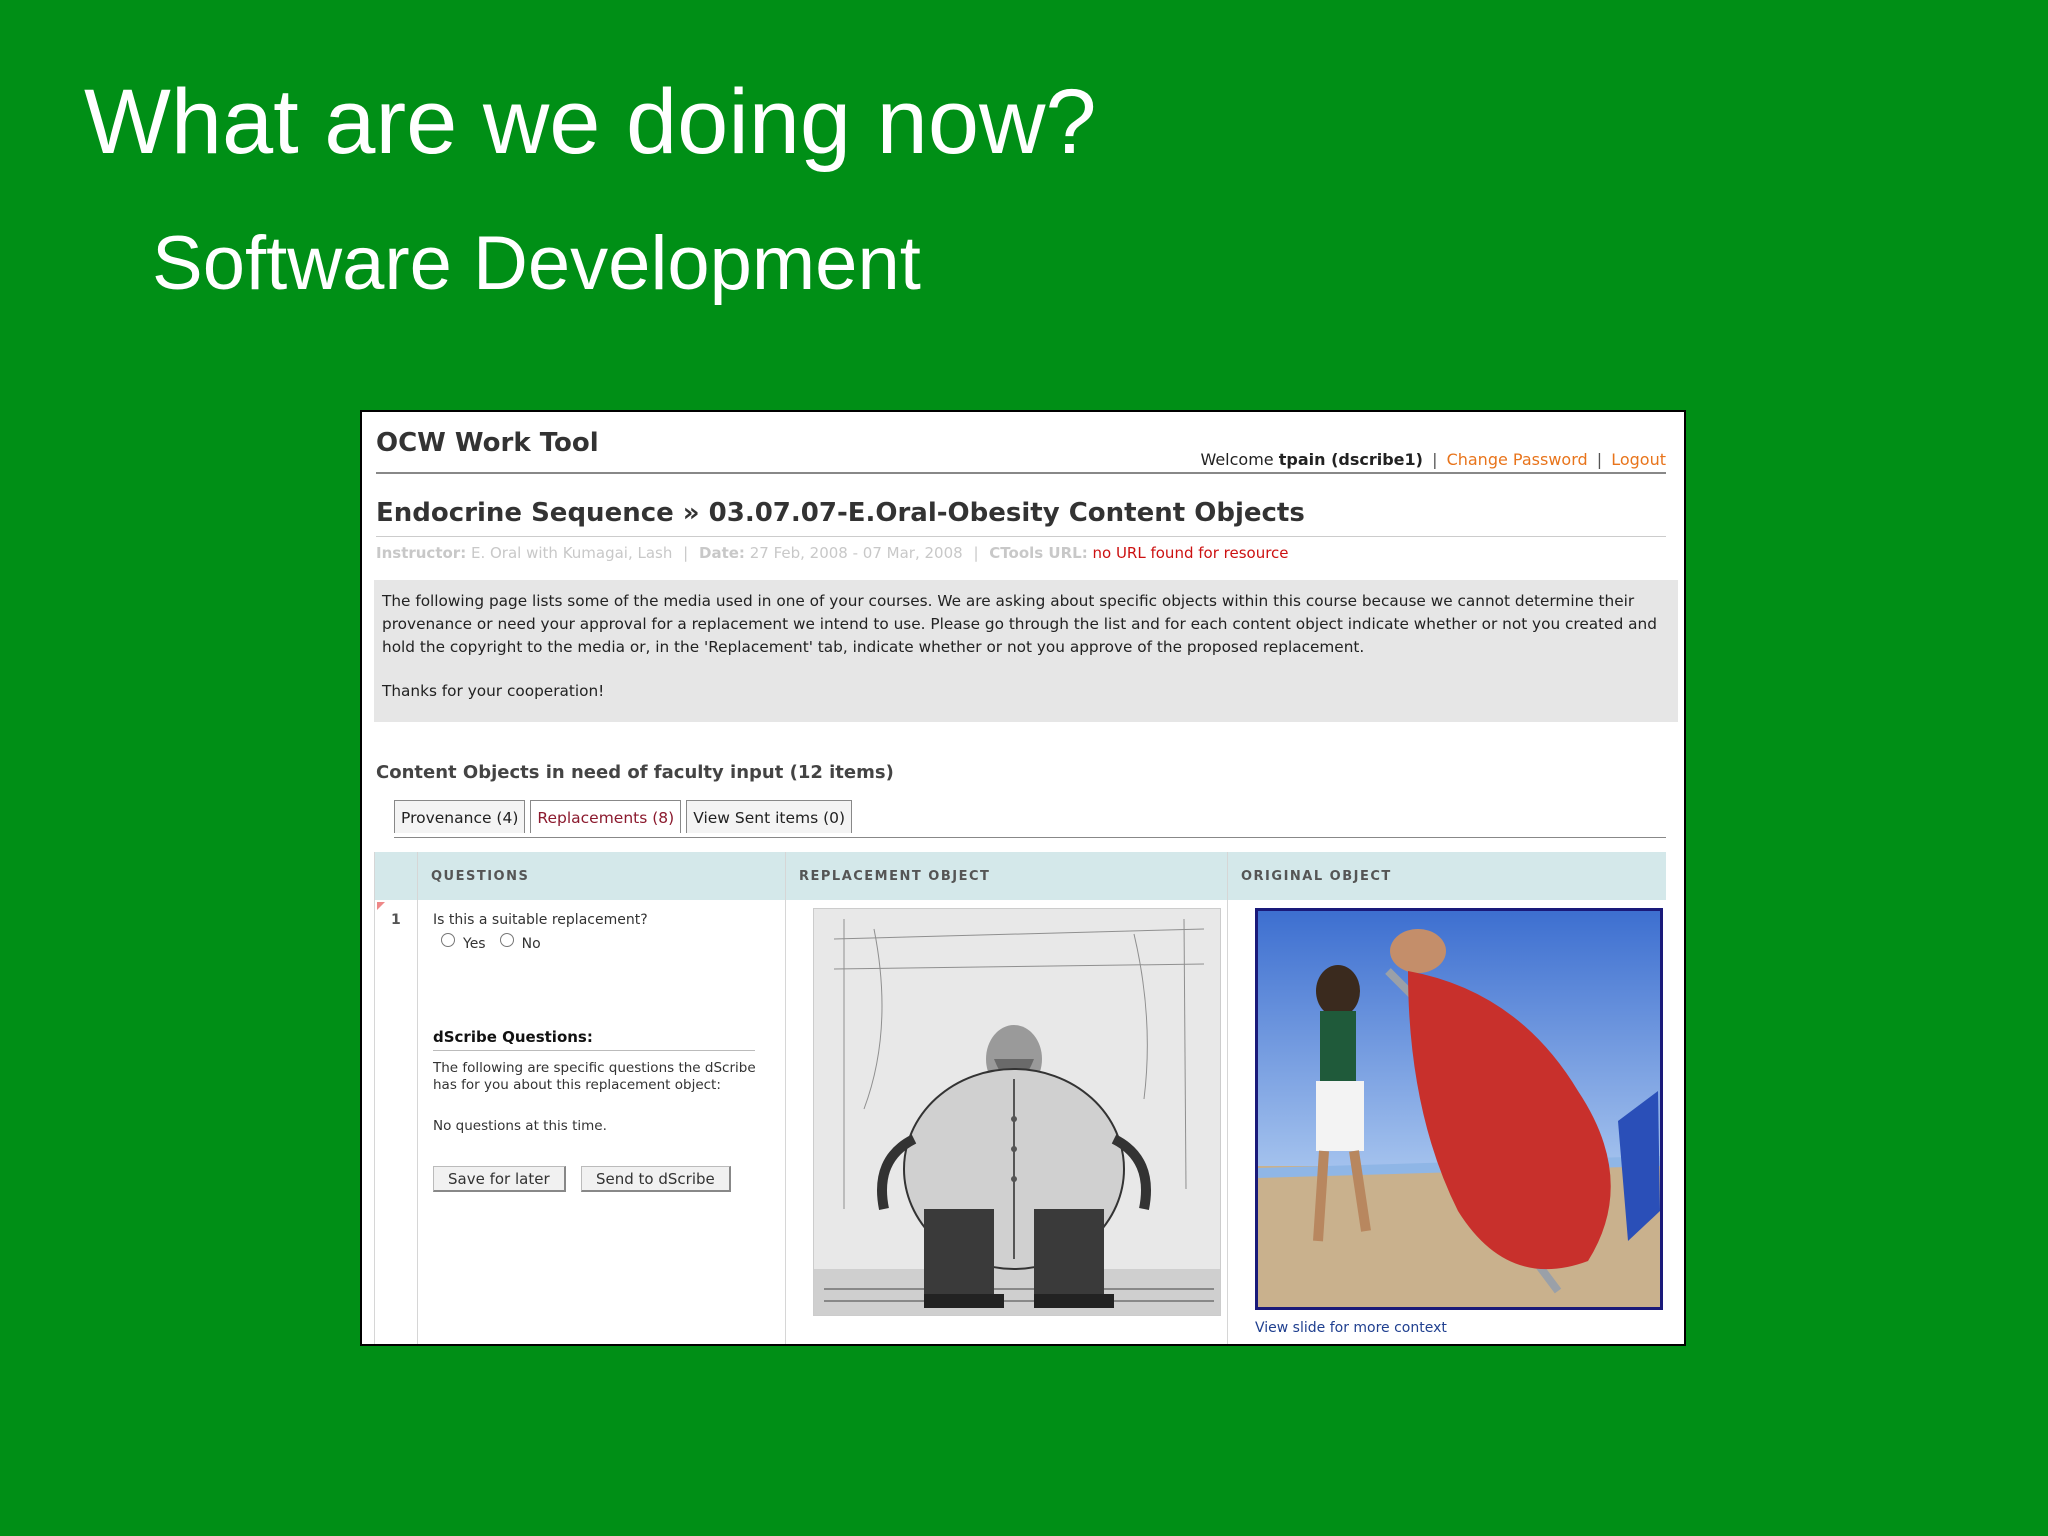 This screenshot has height=1536, width=2048. What do you see at coordinates (536, 263) in the screenshot?
I see `slide-subtitle: Software Development` at bounding box center [536, 263].